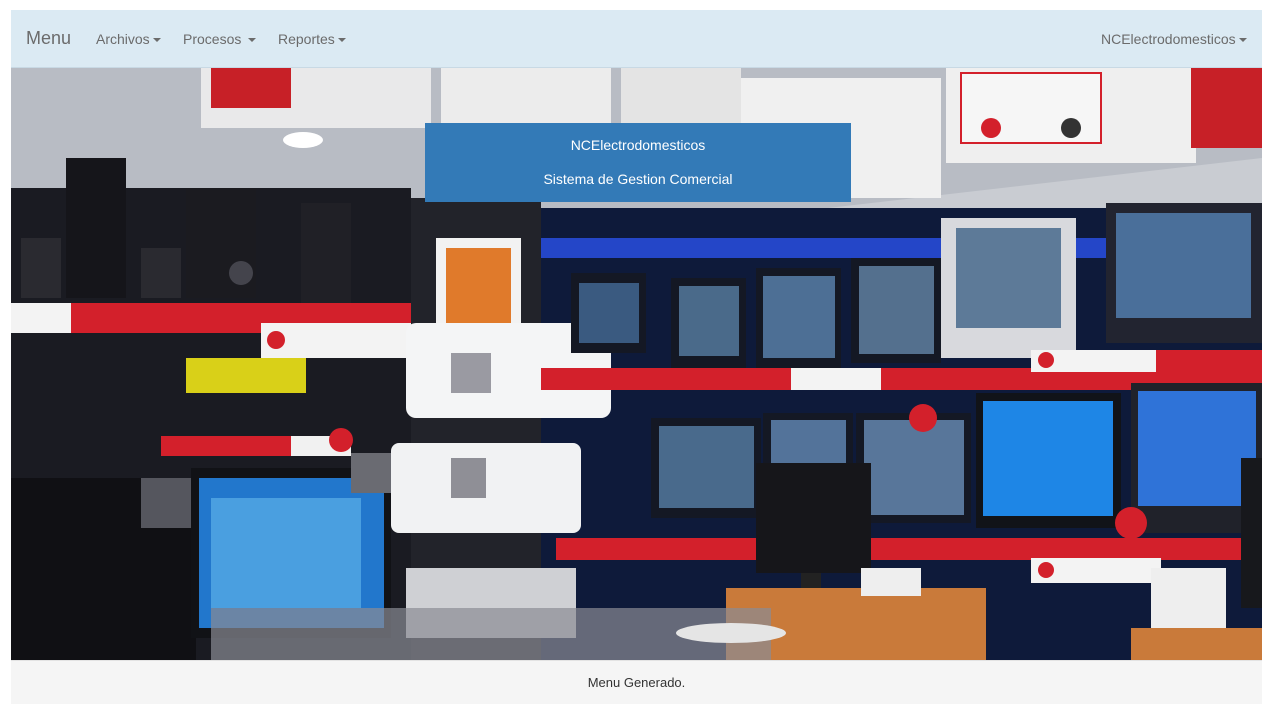 This screenshot has height=705, width=1262. Describe the element at coordinates (306, 39) in the screenshot. I see `nav-reportes-label: Reportes` at that location.